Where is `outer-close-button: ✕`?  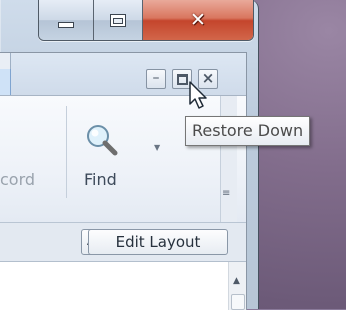 outer-close-button: ✕ is located at coordinates (198, 20).